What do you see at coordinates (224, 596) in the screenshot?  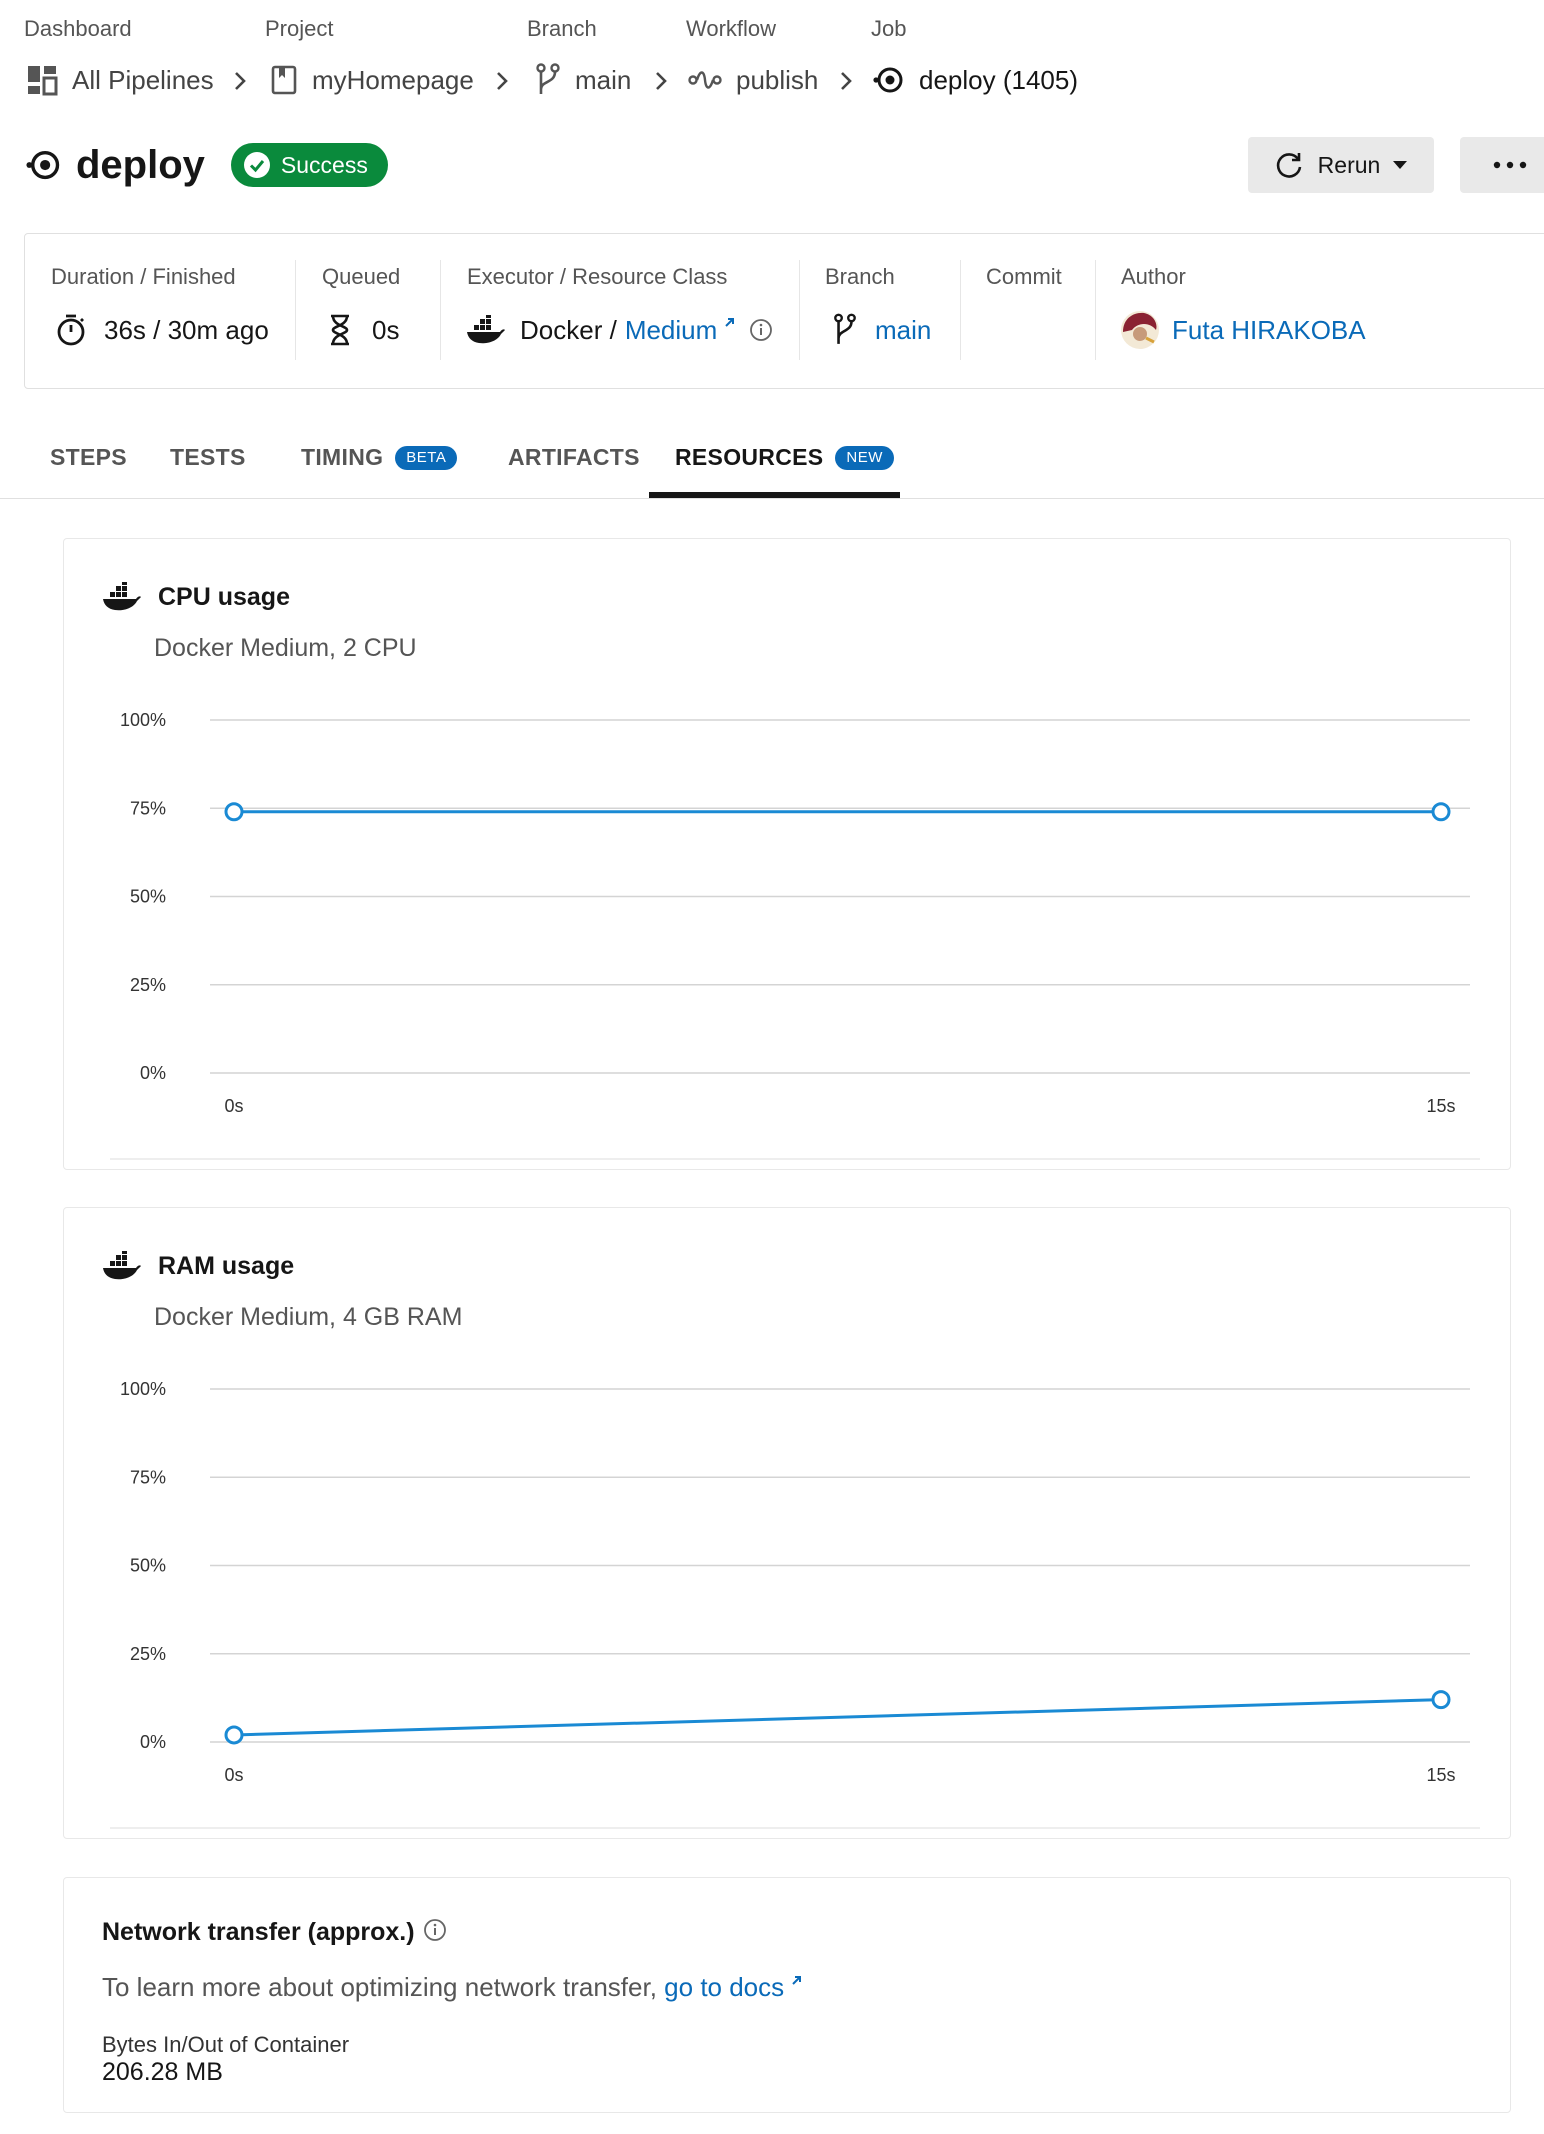 I see `panel-title-text: CPU usage` at bounding box center [224, 596].